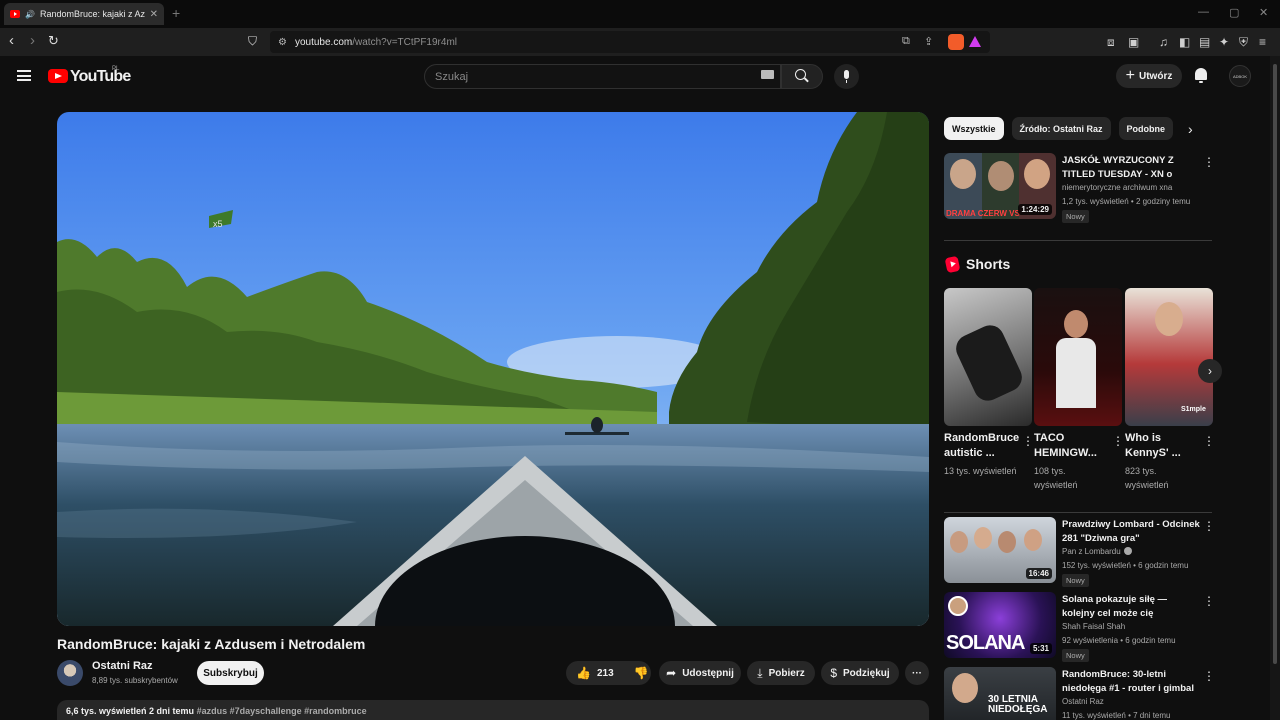  Describe the element at coordinates (974, 128) in the screenshot. I see `chip-all: Wszystkie` at that location.